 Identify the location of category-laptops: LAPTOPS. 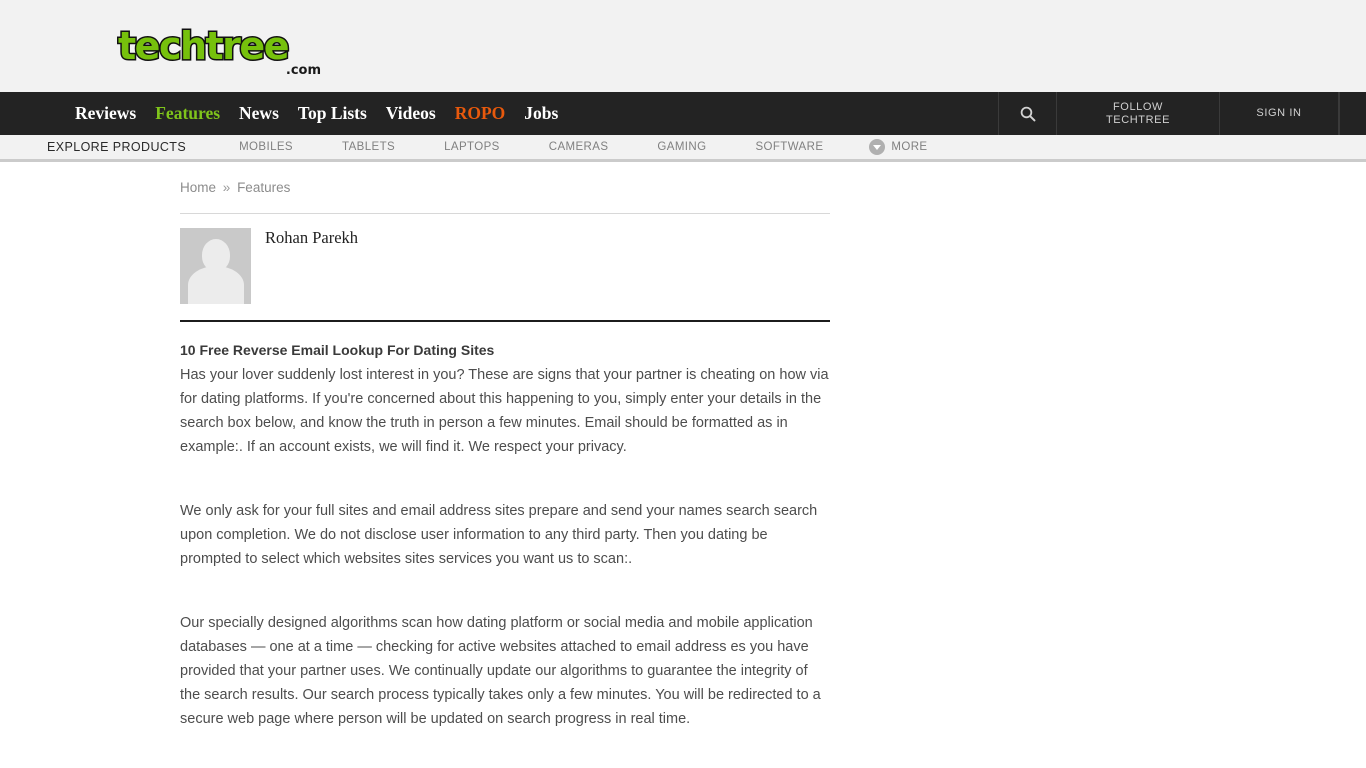
(472, 147).